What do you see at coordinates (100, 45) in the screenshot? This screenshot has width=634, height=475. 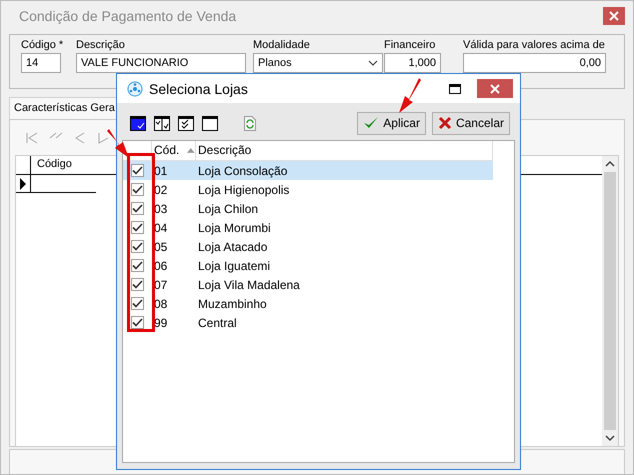 I see `field-label: Descrição` at bounding box center [100, 45].